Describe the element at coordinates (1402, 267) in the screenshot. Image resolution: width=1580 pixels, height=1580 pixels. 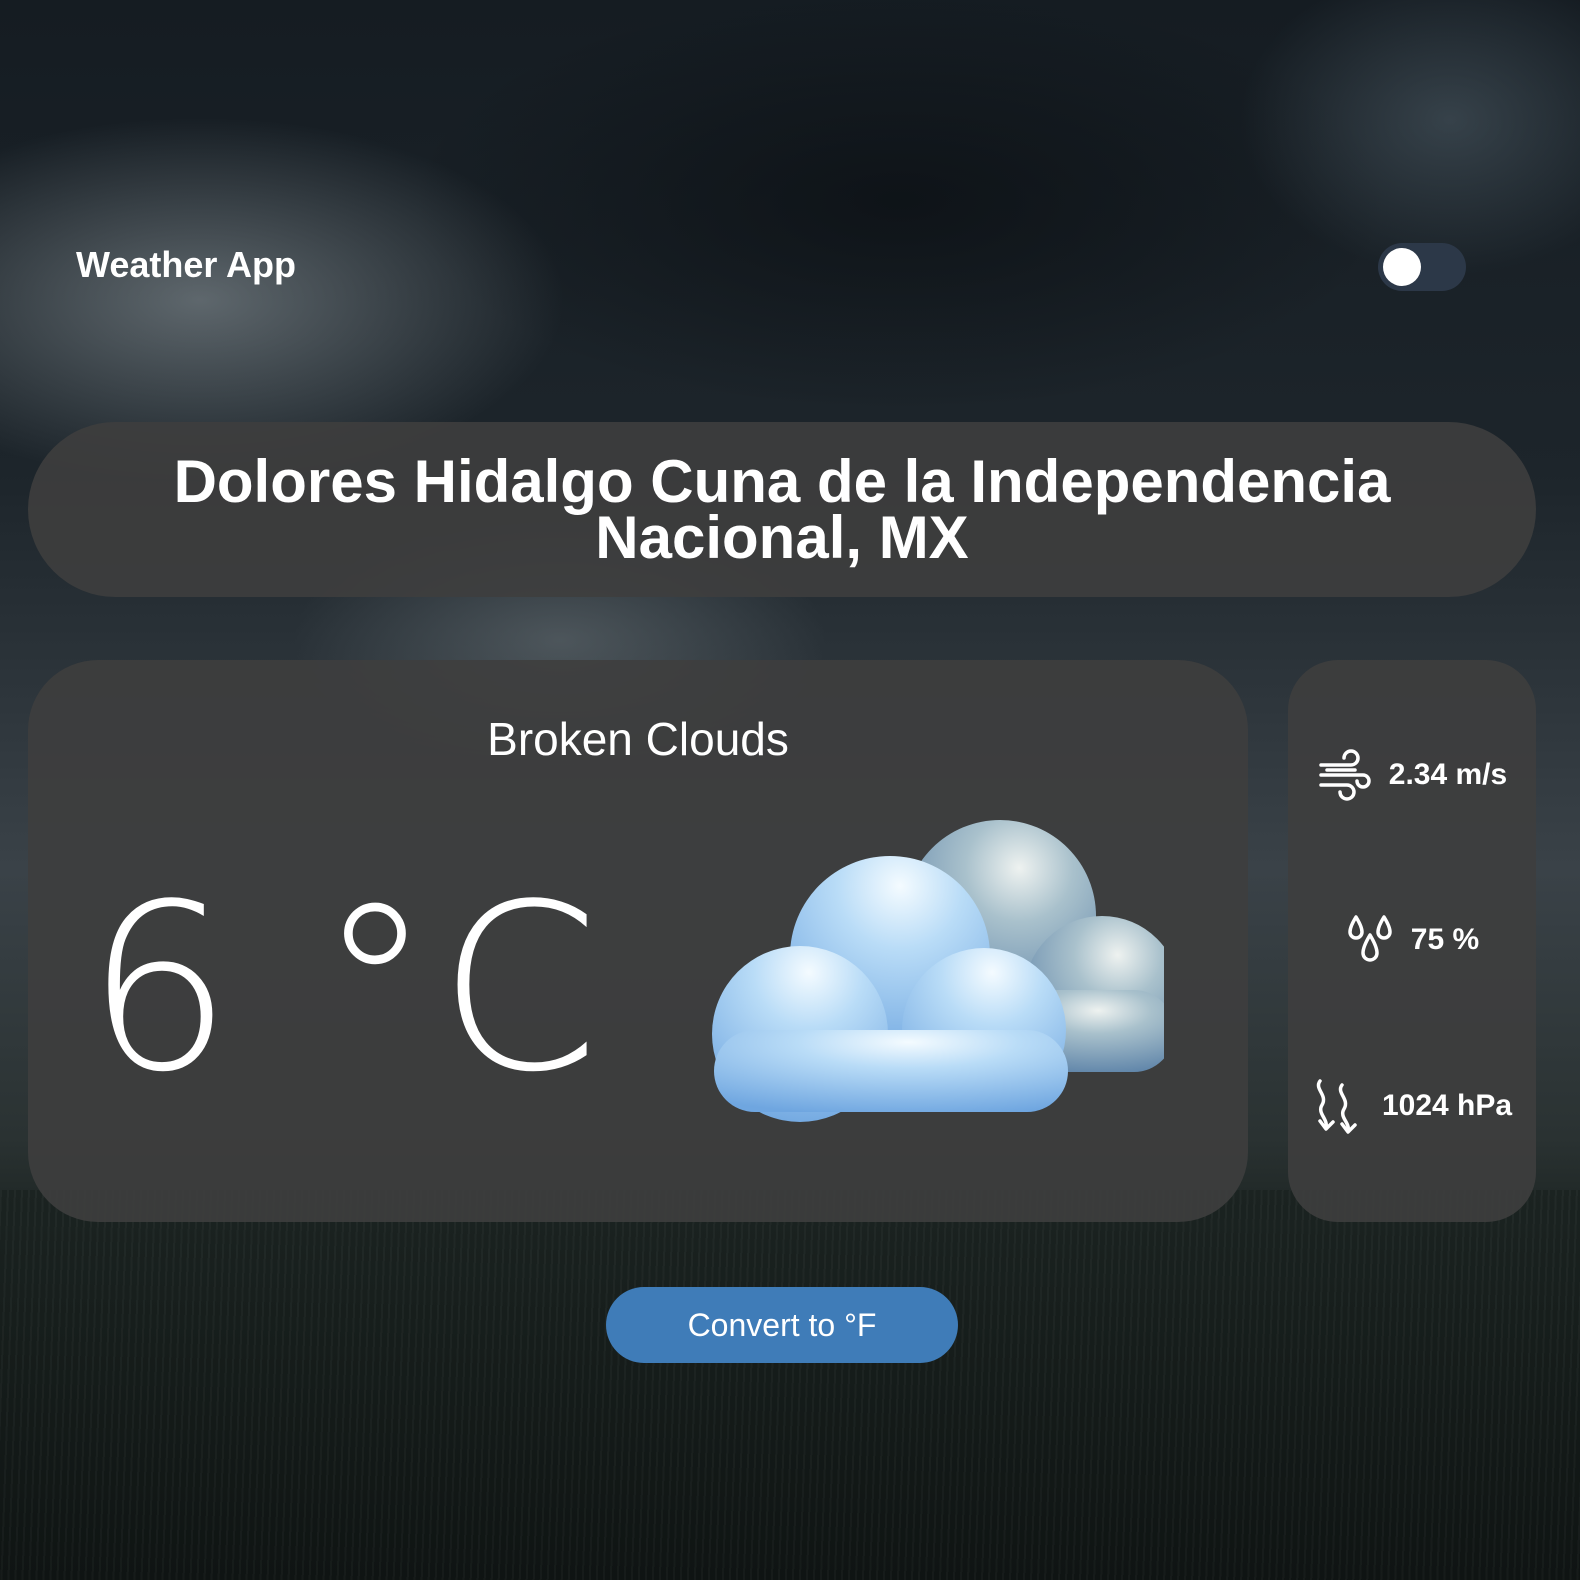
I see `toggle-knob` at that location.